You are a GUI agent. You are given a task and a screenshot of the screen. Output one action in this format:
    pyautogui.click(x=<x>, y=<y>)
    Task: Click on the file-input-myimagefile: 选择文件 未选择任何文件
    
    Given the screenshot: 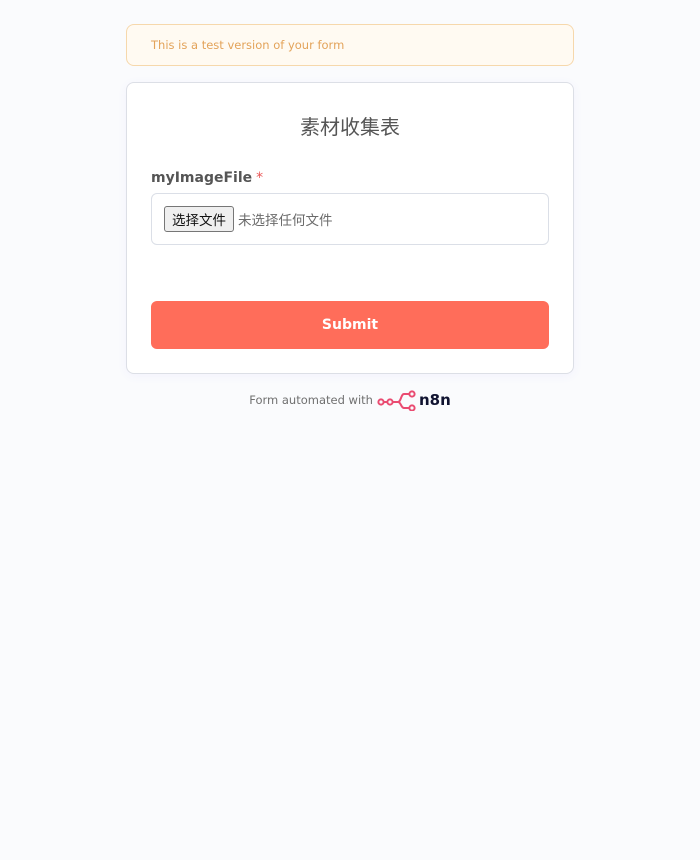 What is the action you would take?
    pyautogui.click(x=350, y=219)
    